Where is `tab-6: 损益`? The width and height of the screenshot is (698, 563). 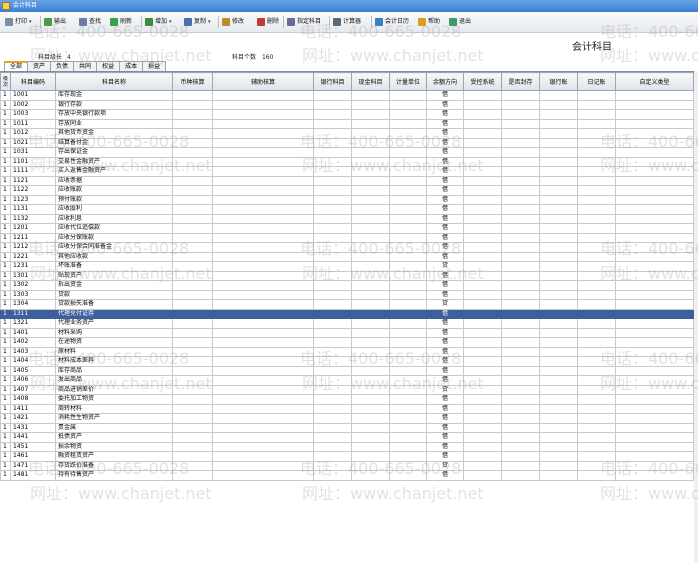
tab-6: 损益 is located at coordinates (154, 66).